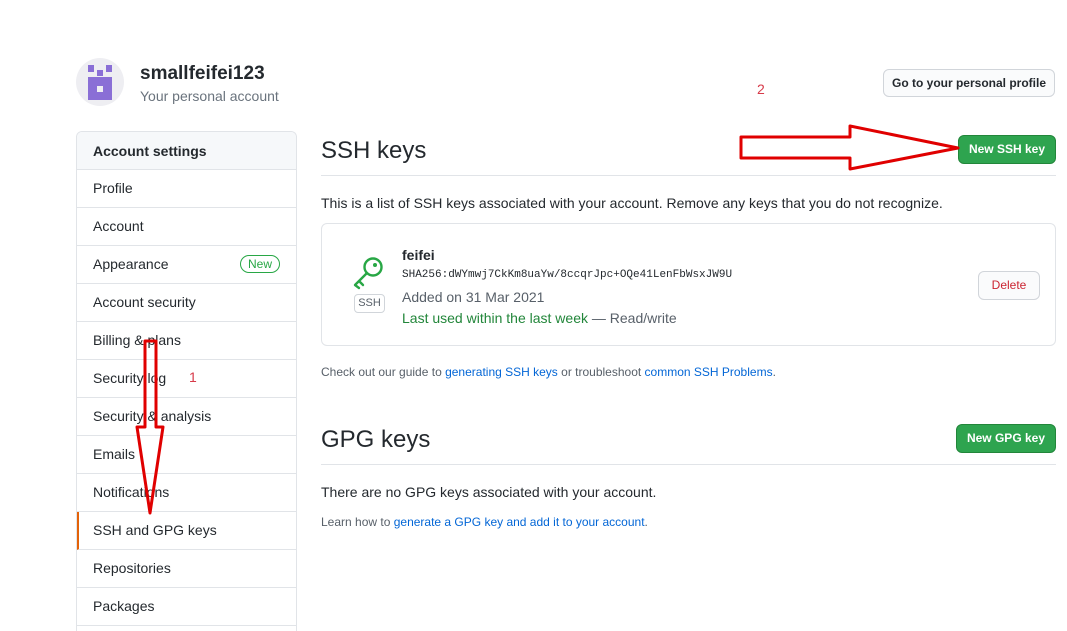 This screenshot has width=1067, height=631. I want to click on new-badge: New, so click(259, 264).